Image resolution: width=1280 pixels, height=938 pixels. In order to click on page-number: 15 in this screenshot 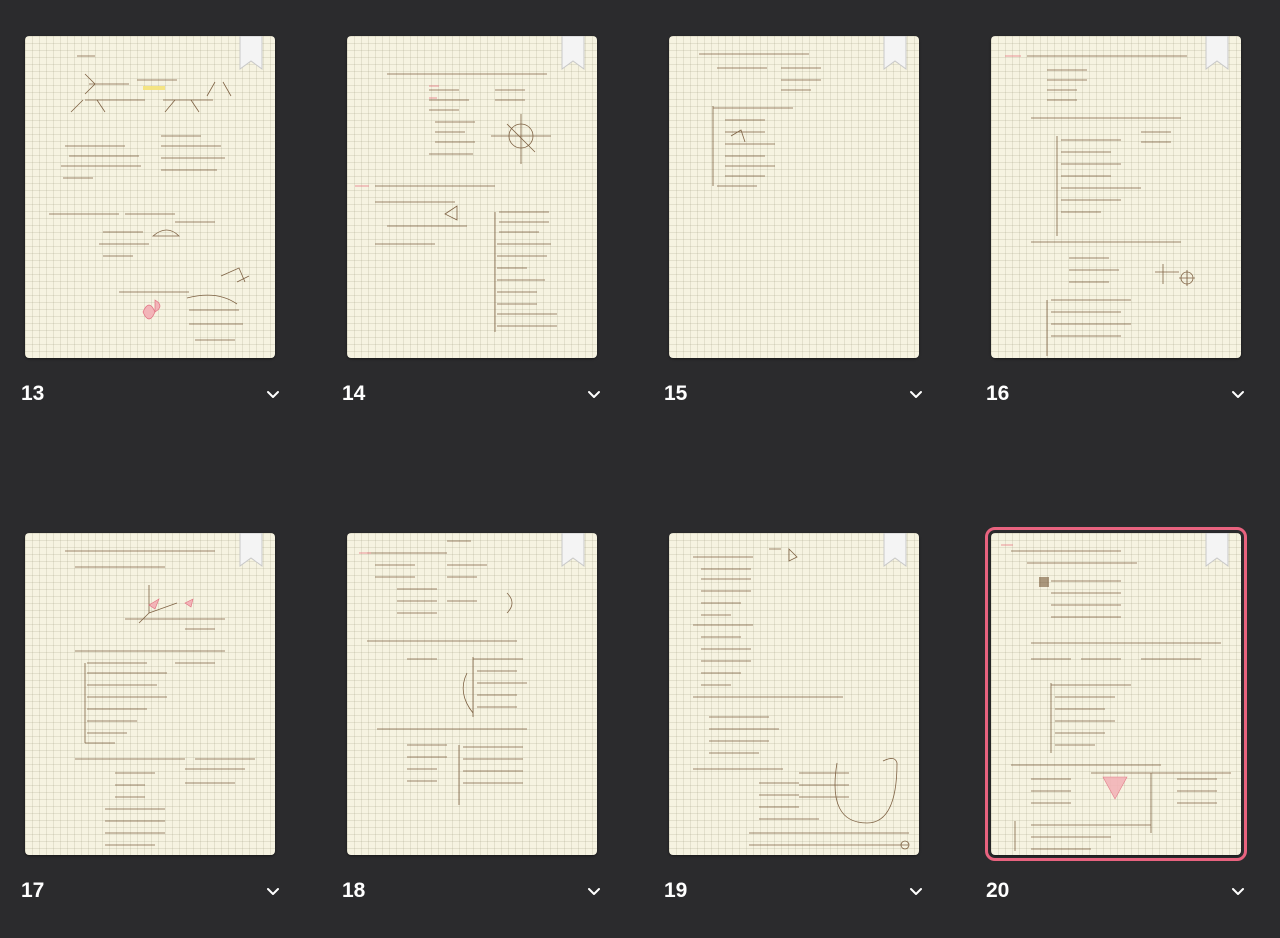, I will do `click(676, 393)`.